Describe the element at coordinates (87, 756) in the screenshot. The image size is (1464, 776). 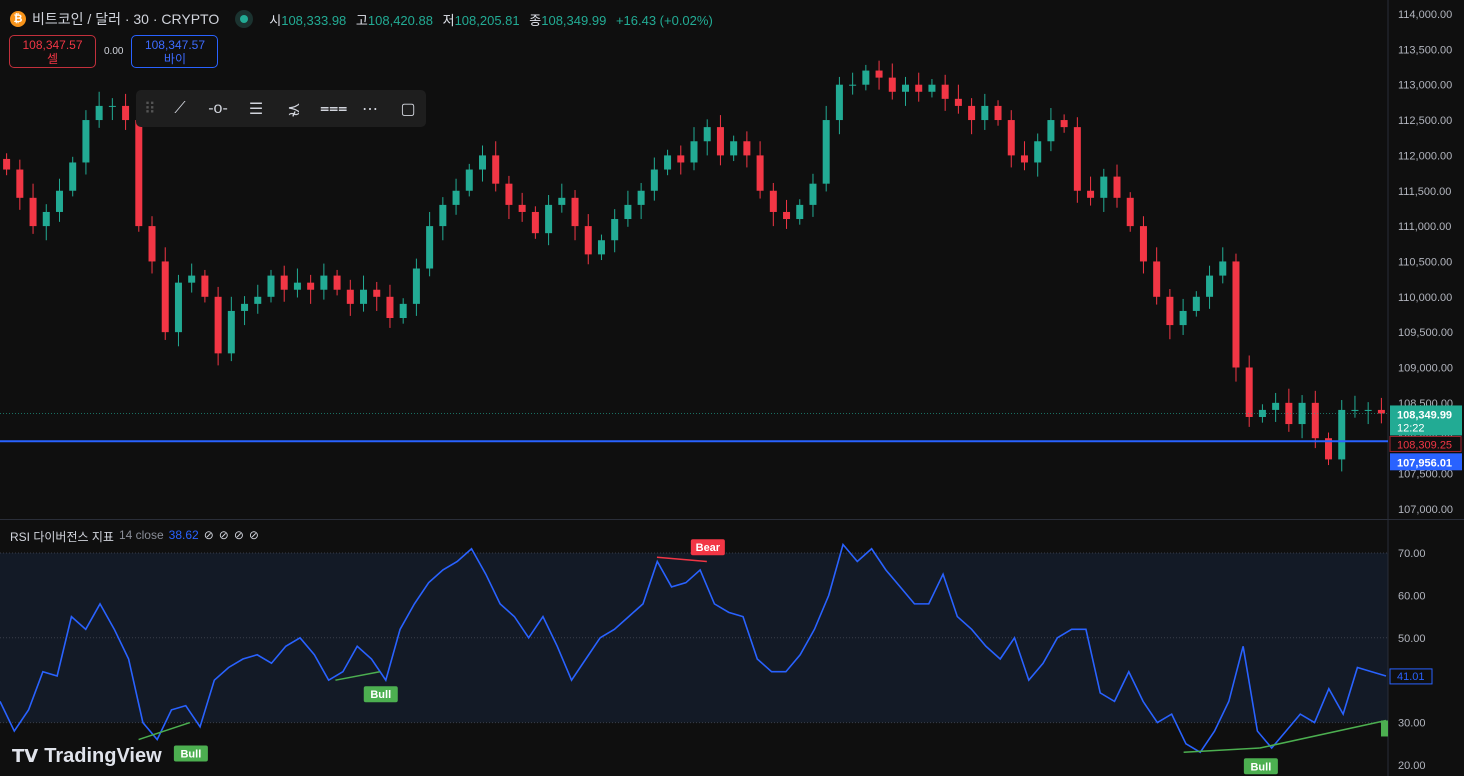
I see `tradingview-logo: 𝗧𝗩 TradingView` at that location.